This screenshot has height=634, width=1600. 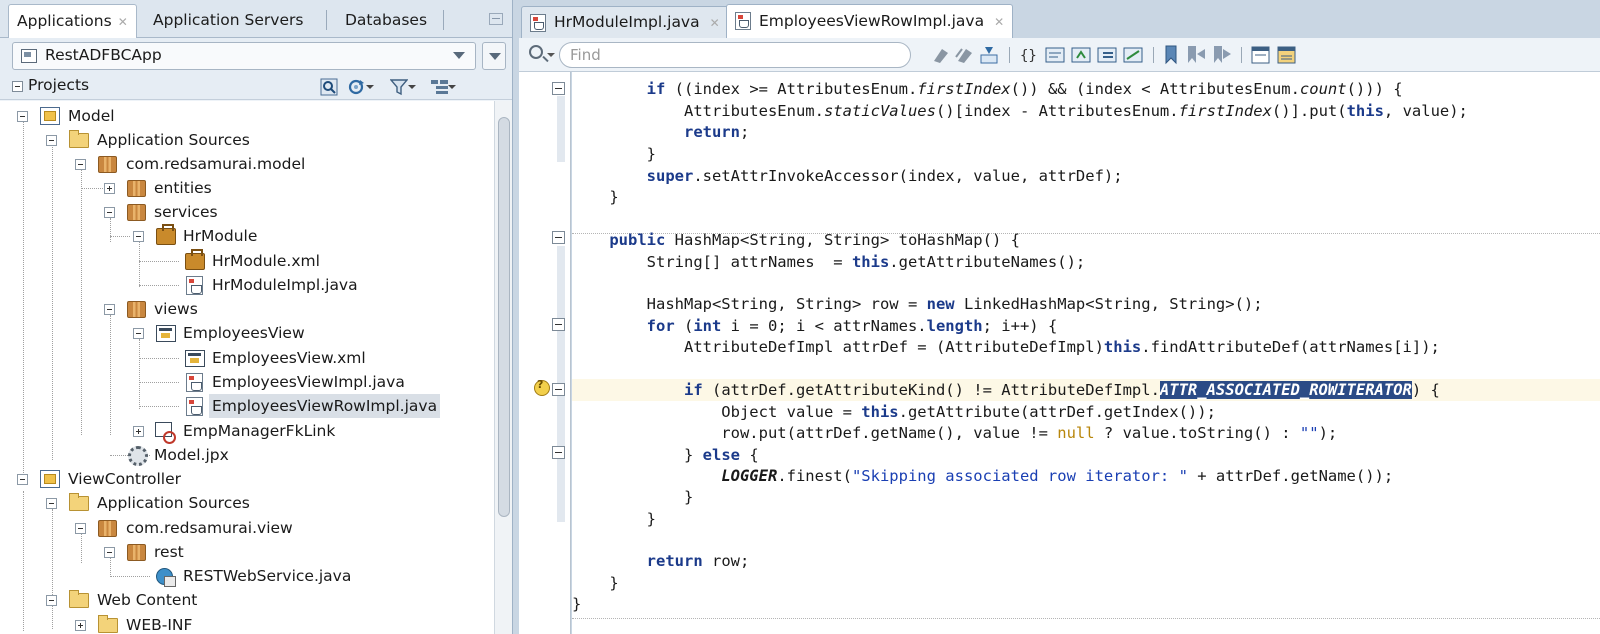 I want to click on previous-bookmark-icon, so click(x=1195, y=55).